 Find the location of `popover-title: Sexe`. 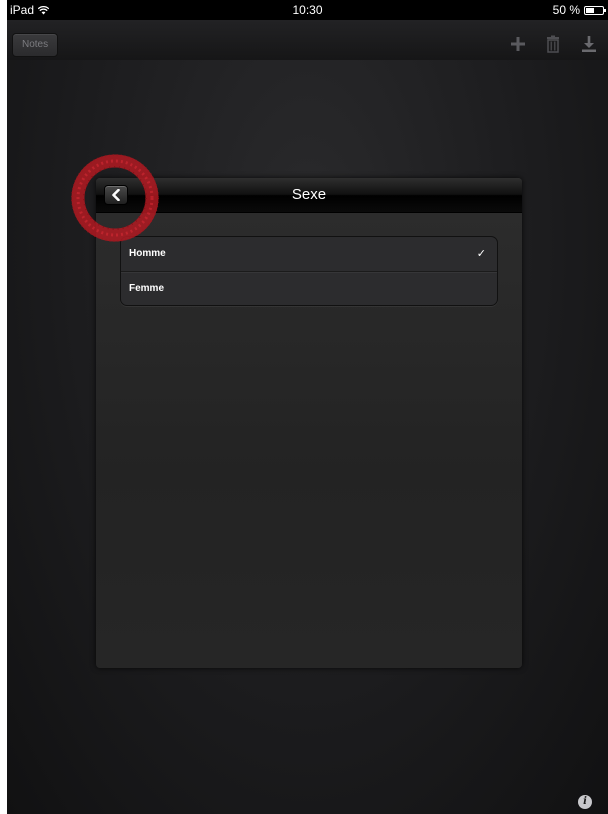

popover-title: Sexe is located at coordinates (309, 194).